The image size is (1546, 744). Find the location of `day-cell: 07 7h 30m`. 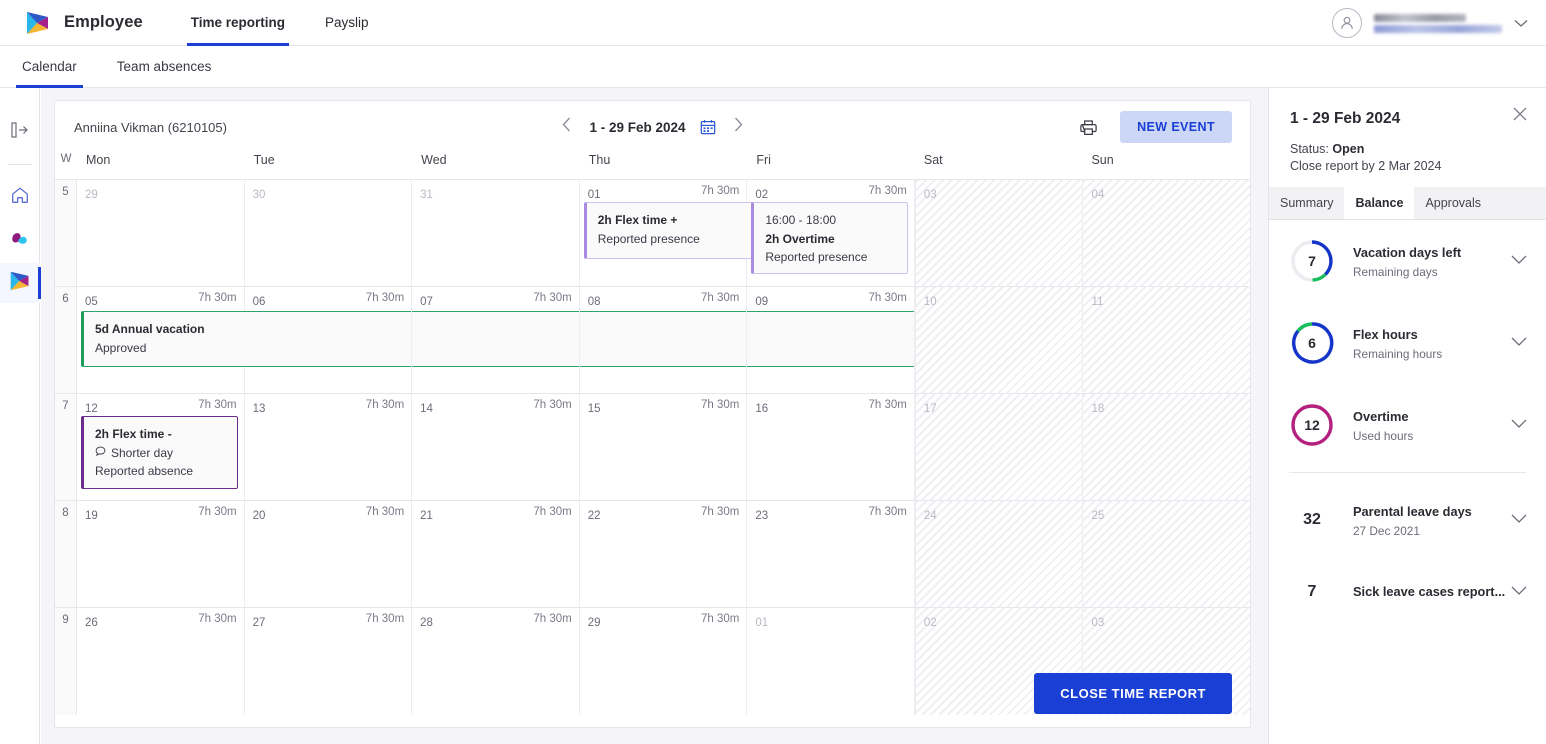

day-cell: 07 7h 30m is located at coordinates (496, 340).